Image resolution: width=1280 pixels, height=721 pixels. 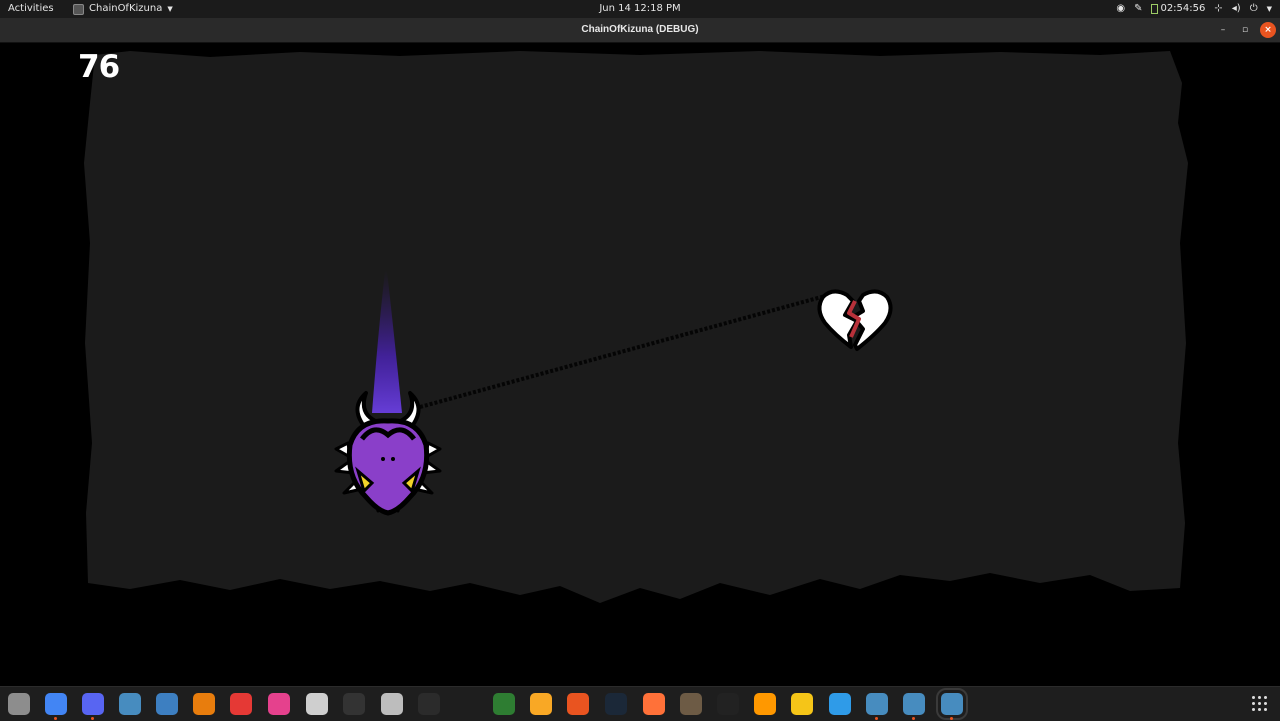 I want to click on timer-indicator: 02:54:56, so click(x=1178, y=9).